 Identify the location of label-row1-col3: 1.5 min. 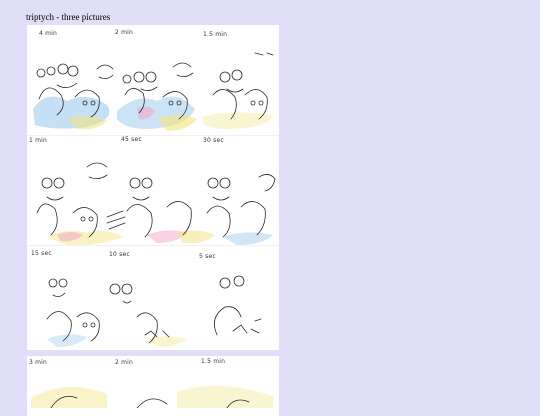
(215, 34).